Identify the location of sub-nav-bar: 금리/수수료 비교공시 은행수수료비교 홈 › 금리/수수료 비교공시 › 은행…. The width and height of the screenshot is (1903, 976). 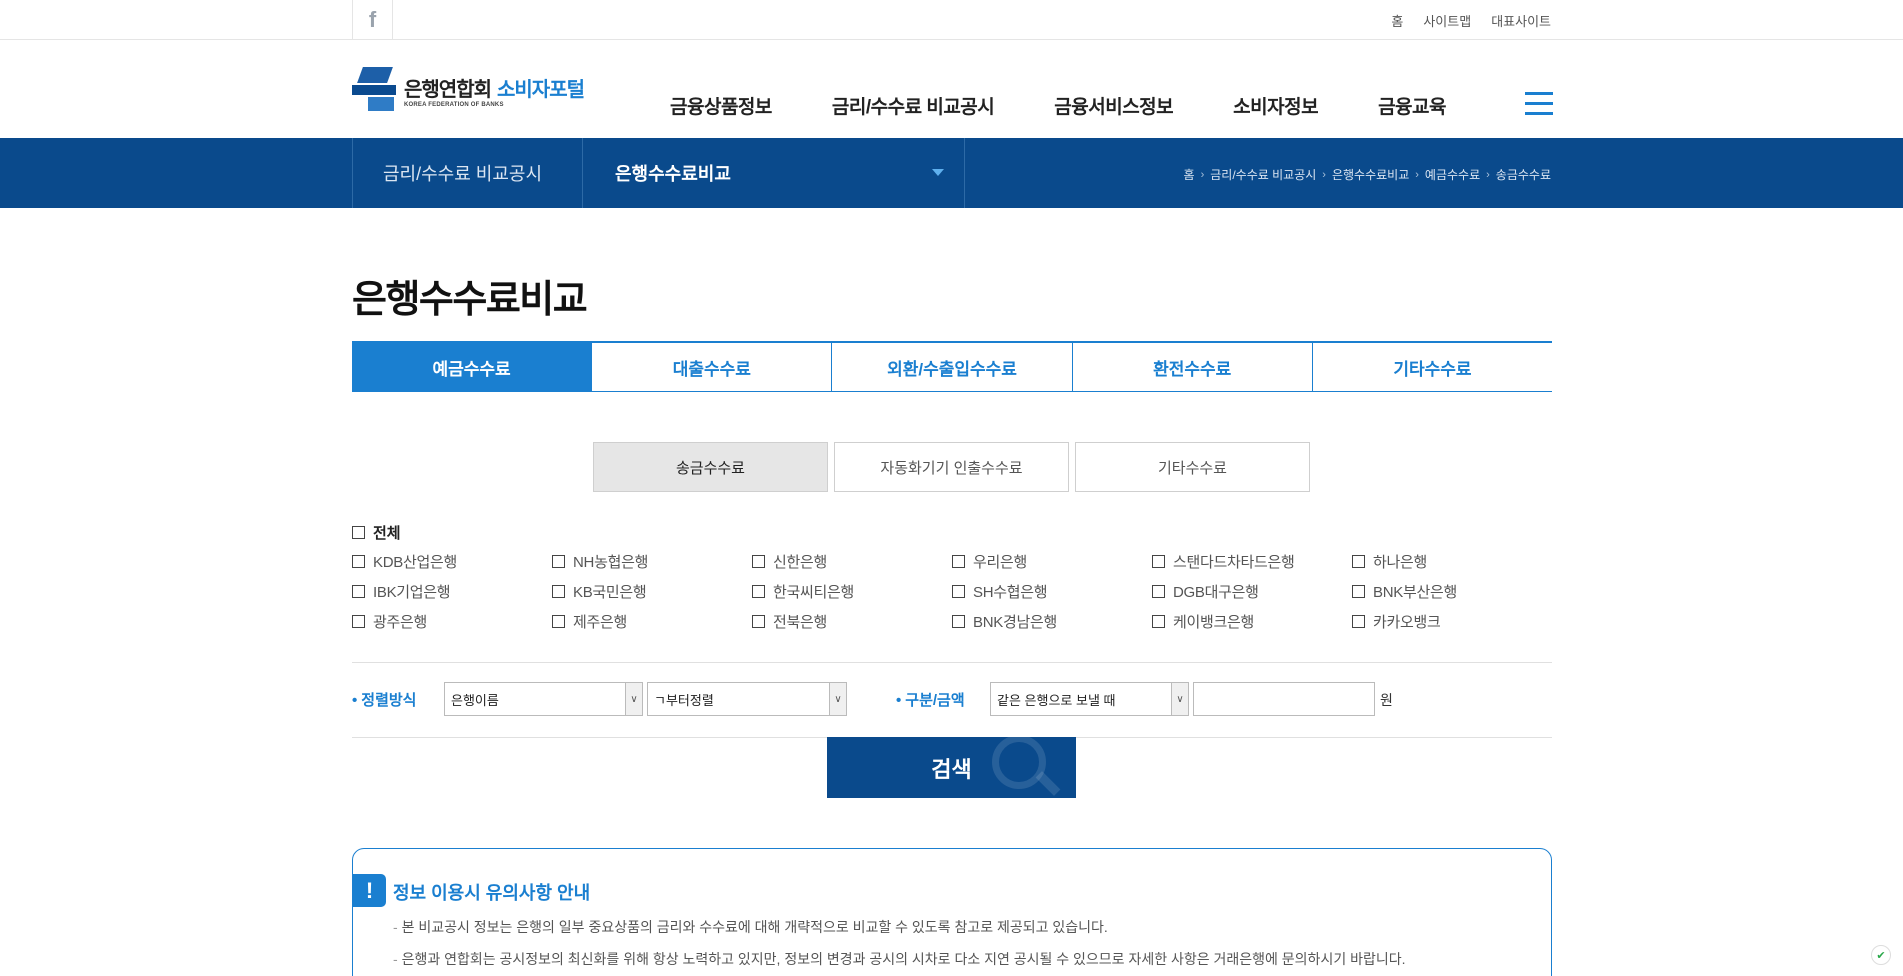
(951, 173).